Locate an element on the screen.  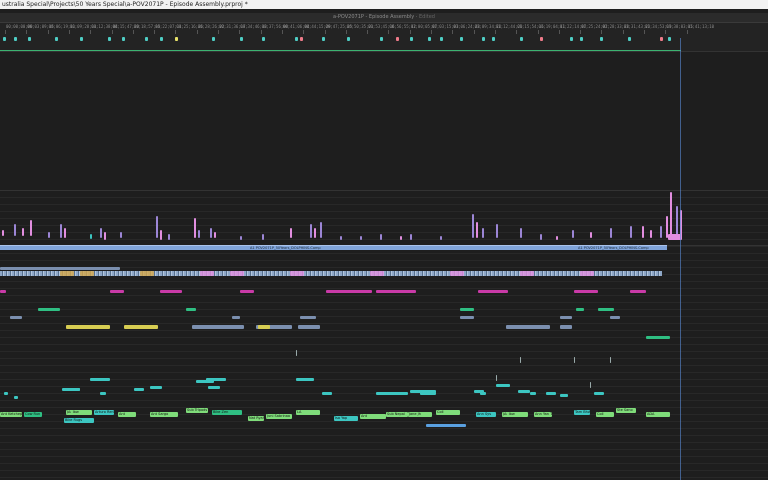
graphics-clip: Arturo Rennels is located at coordinates (104, 412).